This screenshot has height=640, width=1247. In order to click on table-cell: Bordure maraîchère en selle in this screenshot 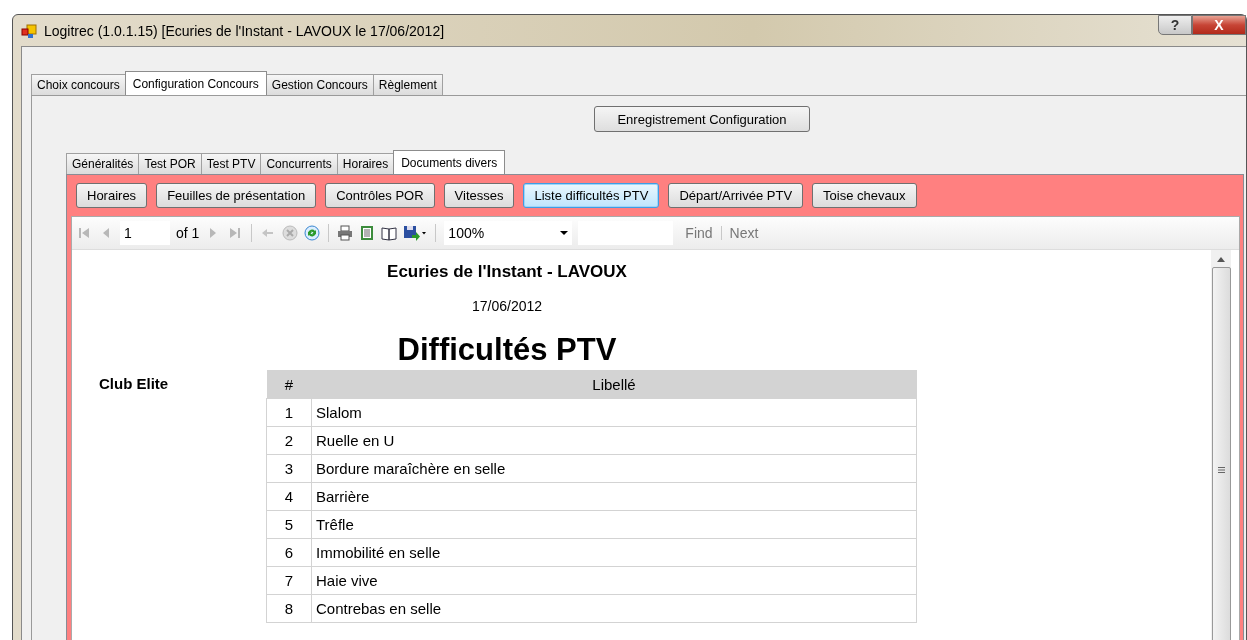, I will do `click(614, 468)`.